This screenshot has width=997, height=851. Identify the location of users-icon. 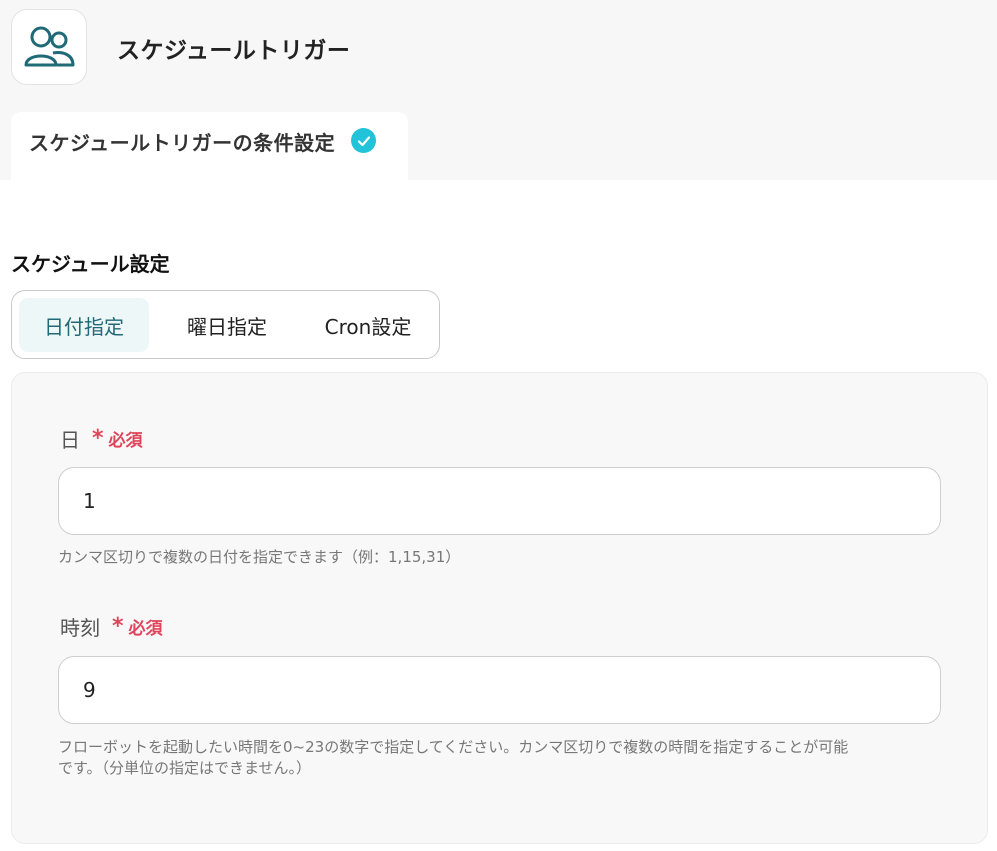
(49, 46).